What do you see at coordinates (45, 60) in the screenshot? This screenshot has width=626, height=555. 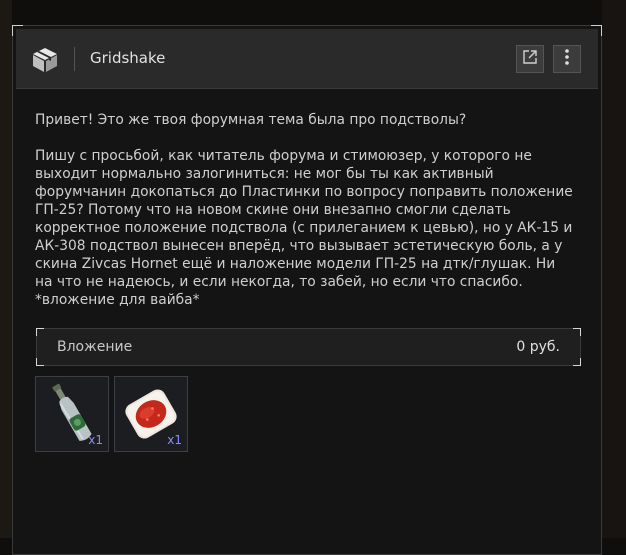 I see `package-box-icon` at bounding box center [45, 60].